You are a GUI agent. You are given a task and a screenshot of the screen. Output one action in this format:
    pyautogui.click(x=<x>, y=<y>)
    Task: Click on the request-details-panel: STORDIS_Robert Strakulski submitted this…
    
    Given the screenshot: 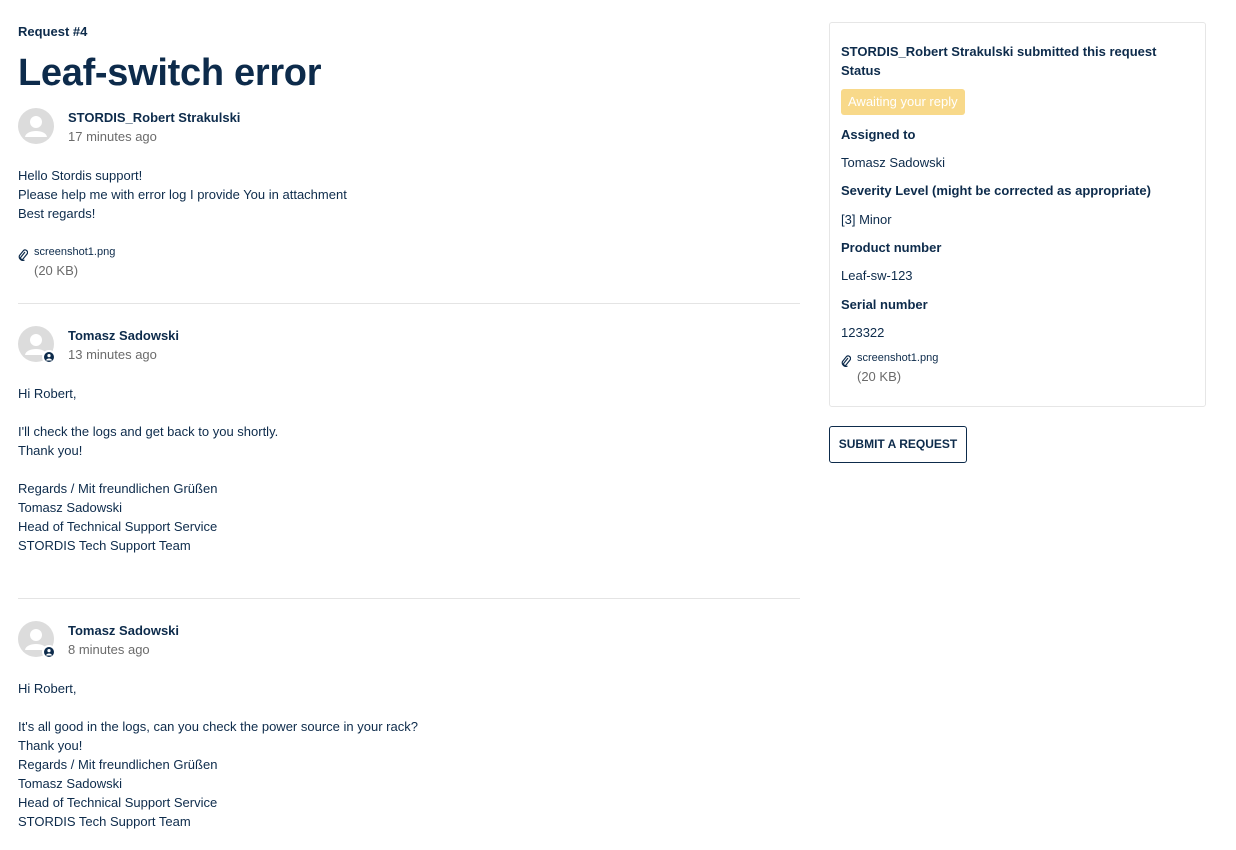 What is the action you would take?
    pyautogui.click(x=1017, y=214)
    